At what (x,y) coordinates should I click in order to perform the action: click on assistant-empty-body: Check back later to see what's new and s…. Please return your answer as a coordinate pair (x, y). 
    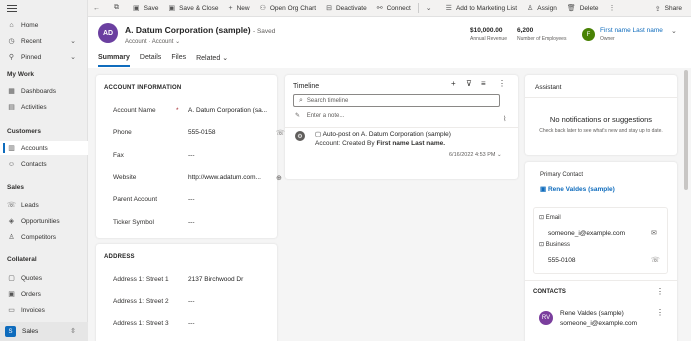
    Looking at the image, I should click on (601, 131).